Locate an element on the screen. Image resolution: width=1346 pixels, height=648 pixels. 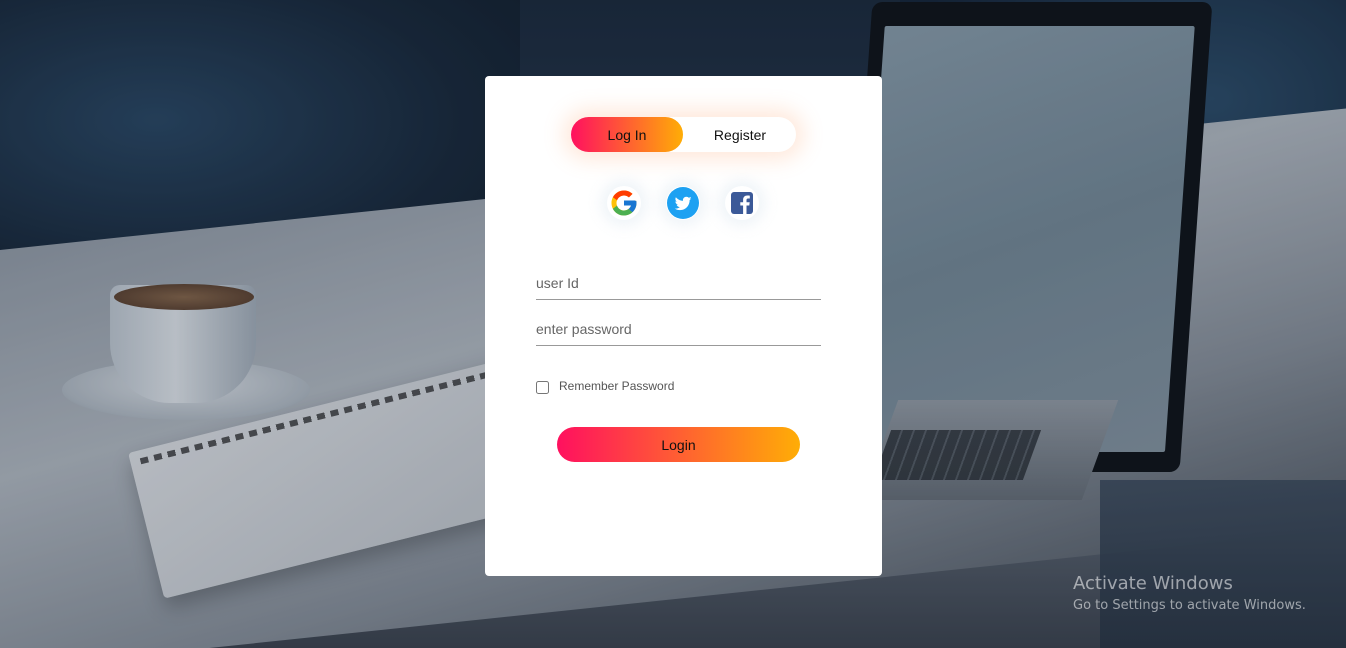
watermark-subtitle: Go to Settings to activate Windows. is located at coordinates (1189, 605).